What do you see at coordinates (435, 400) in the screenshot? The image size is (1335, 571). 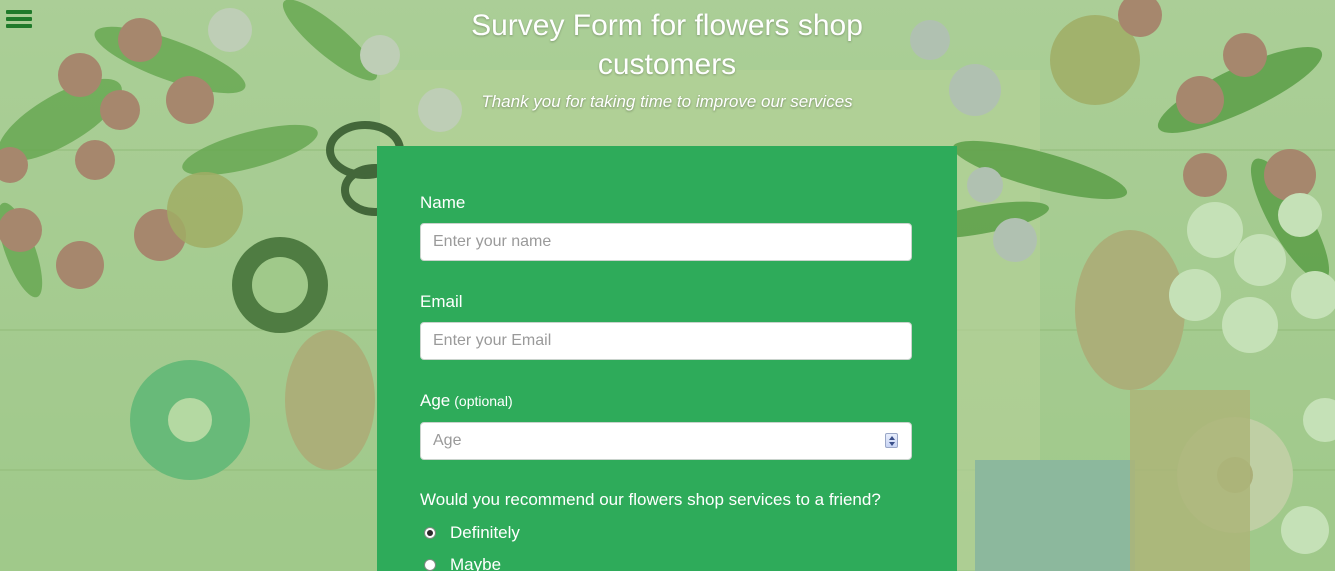 I see `age-label-text: Age` at bounding box center [435, 400].